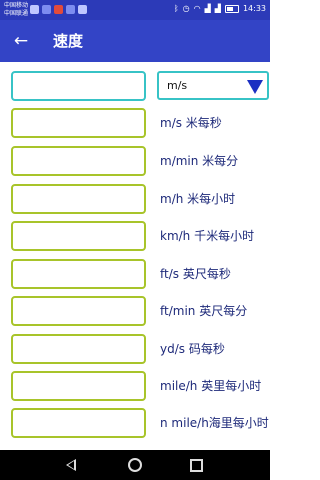  What do you see at coordinates (204, 311) in the screenshot?
I see `unit-label: ft/min 英尺每分` at bounding box center [204, 311].